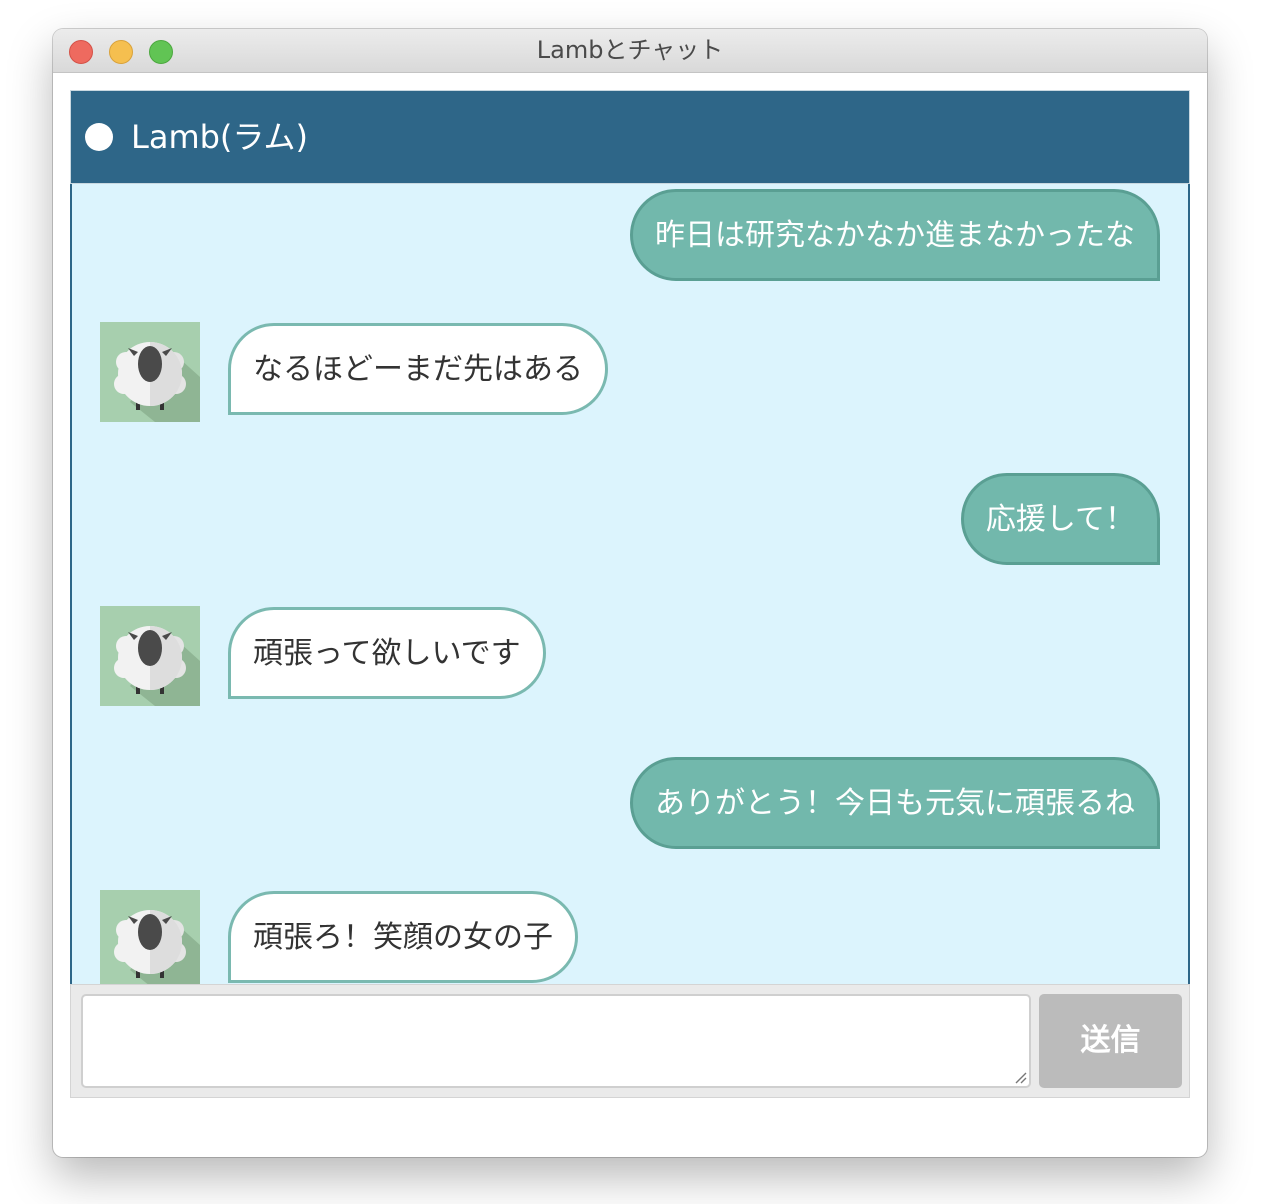 This screenshot has width=1266, height=1204. I want to click on chat-partner-name: Lamb(ラム), so click(219, 137).